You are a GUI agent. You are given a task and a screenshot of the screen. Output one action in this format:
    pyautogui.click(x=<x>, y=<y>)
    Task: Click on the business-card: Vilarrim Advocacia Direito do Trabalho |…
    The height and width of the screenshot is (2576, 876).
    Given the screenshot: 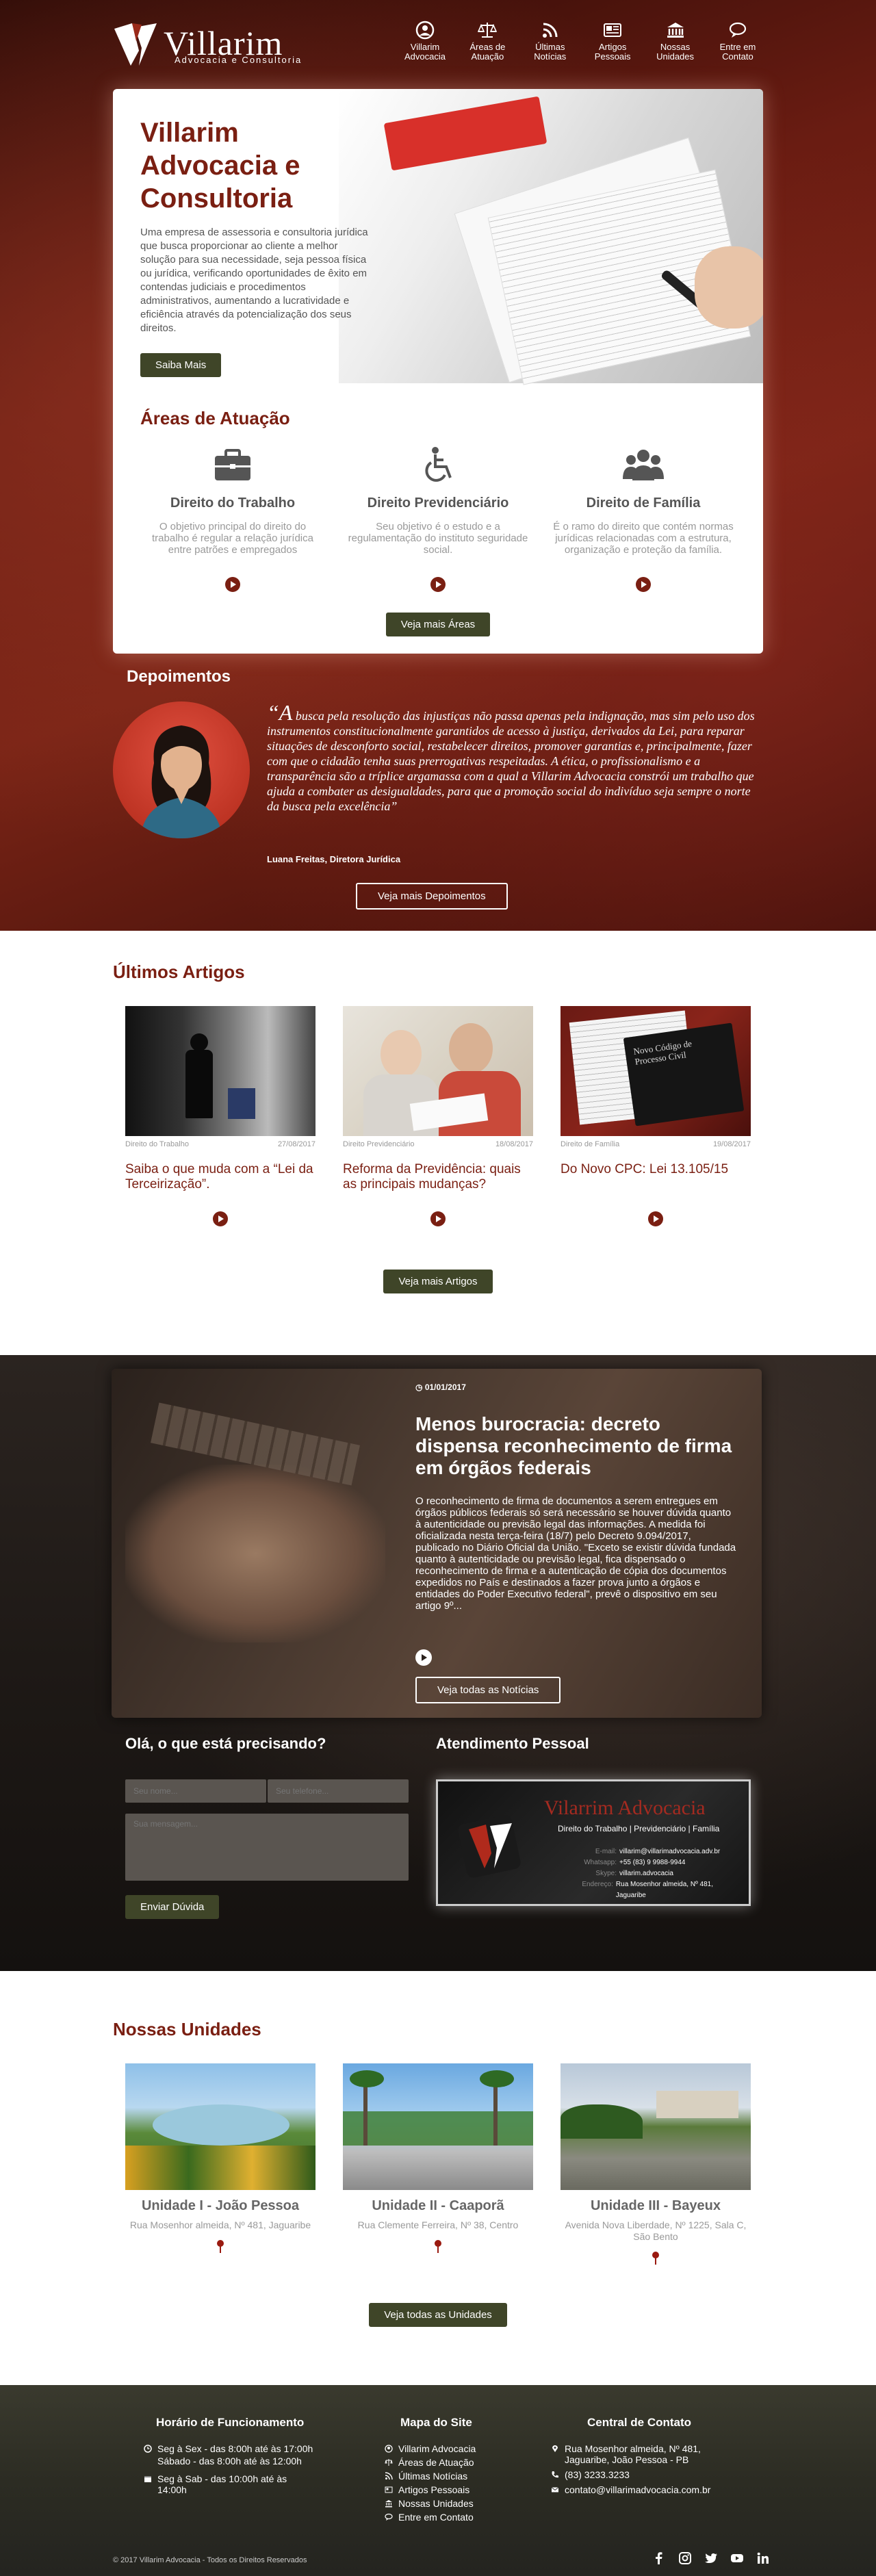 What is the action you would take?
    pyautogui.click(x=593, y=1842)
    